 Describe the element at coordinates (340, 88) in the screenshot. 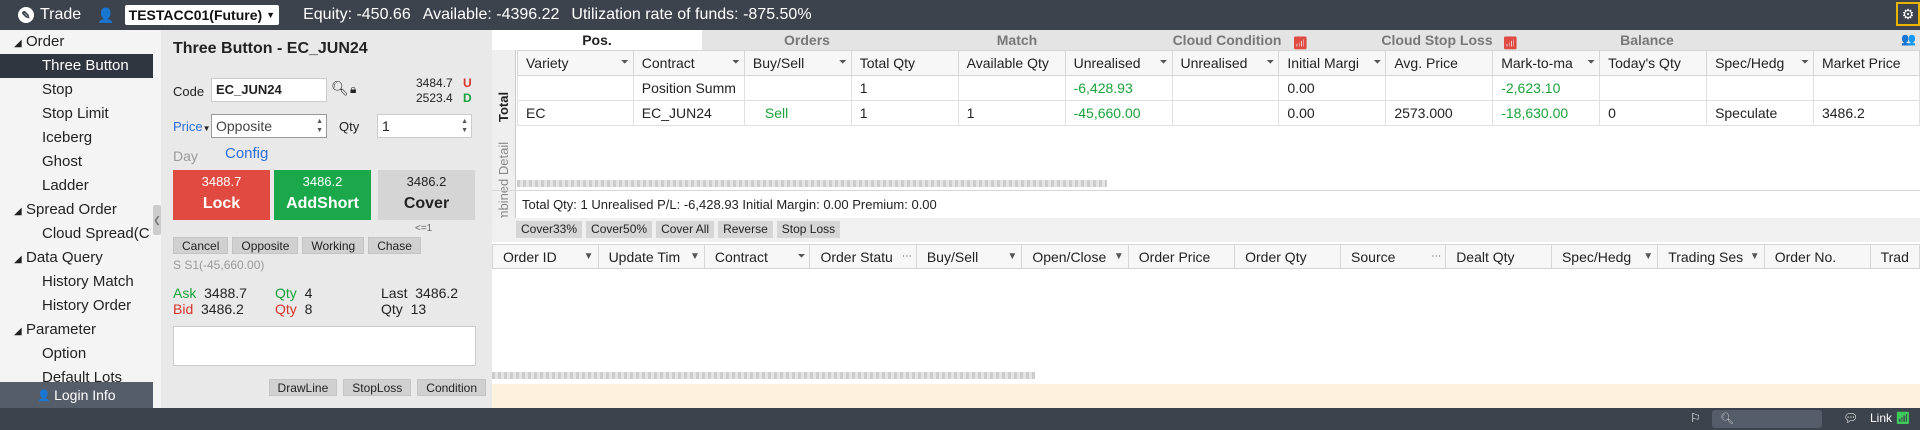

I see `search-icon: 🔍︎` at that location.